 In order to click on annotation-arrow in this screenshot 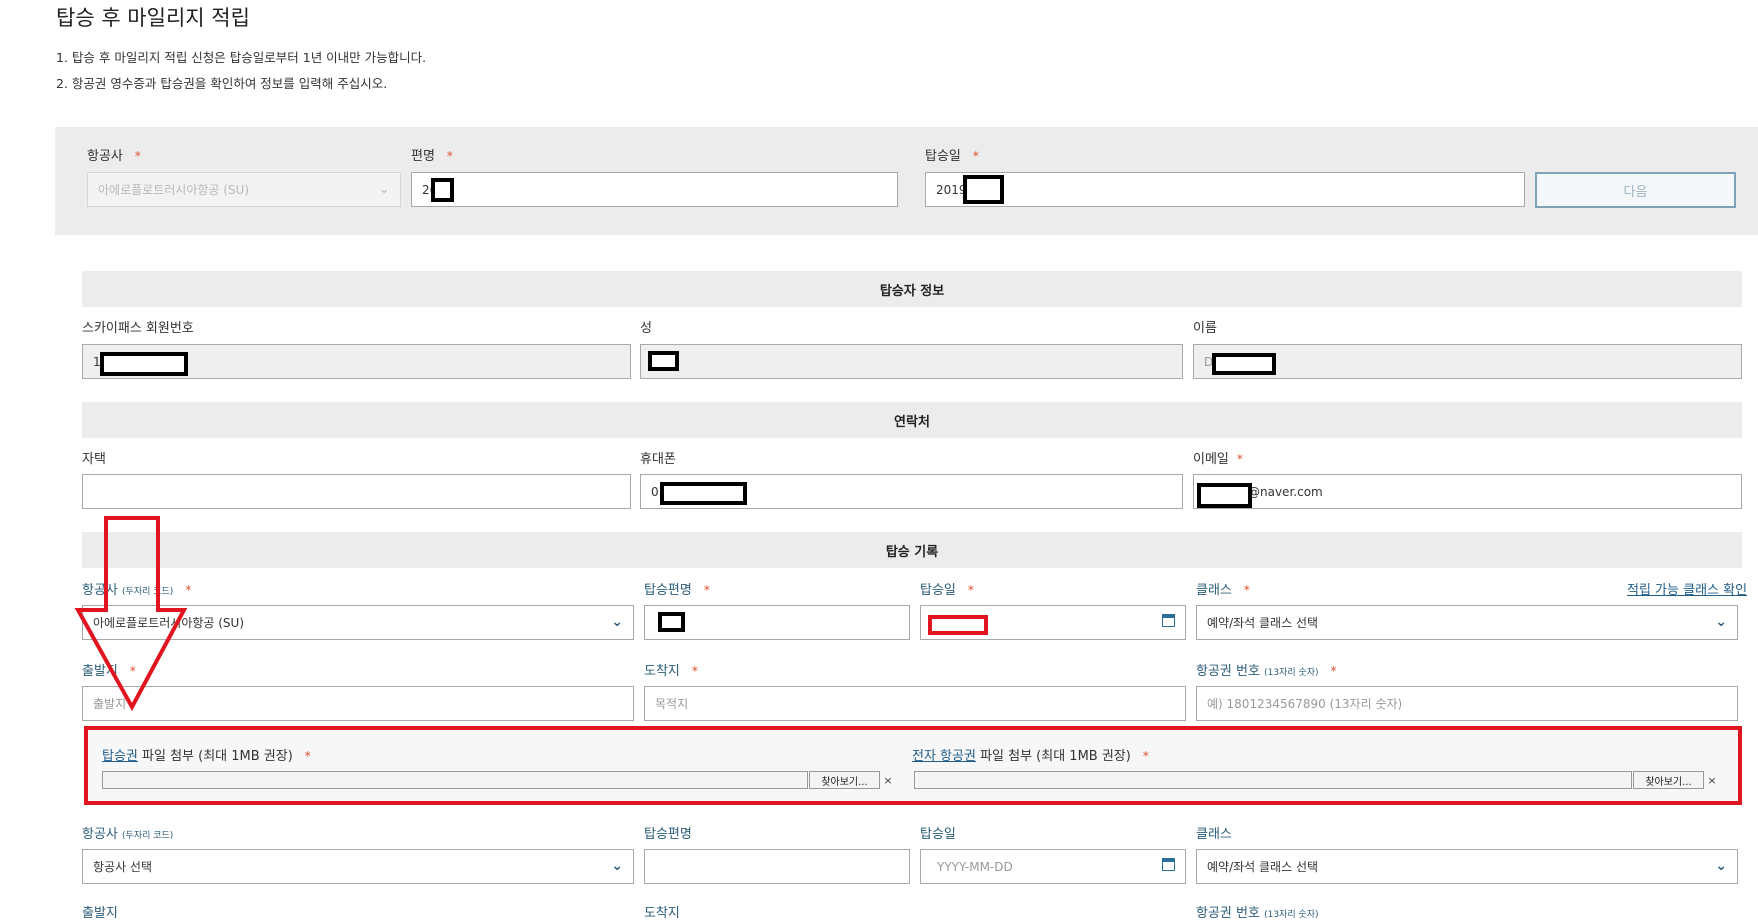, I will do `click(131, 614)`.